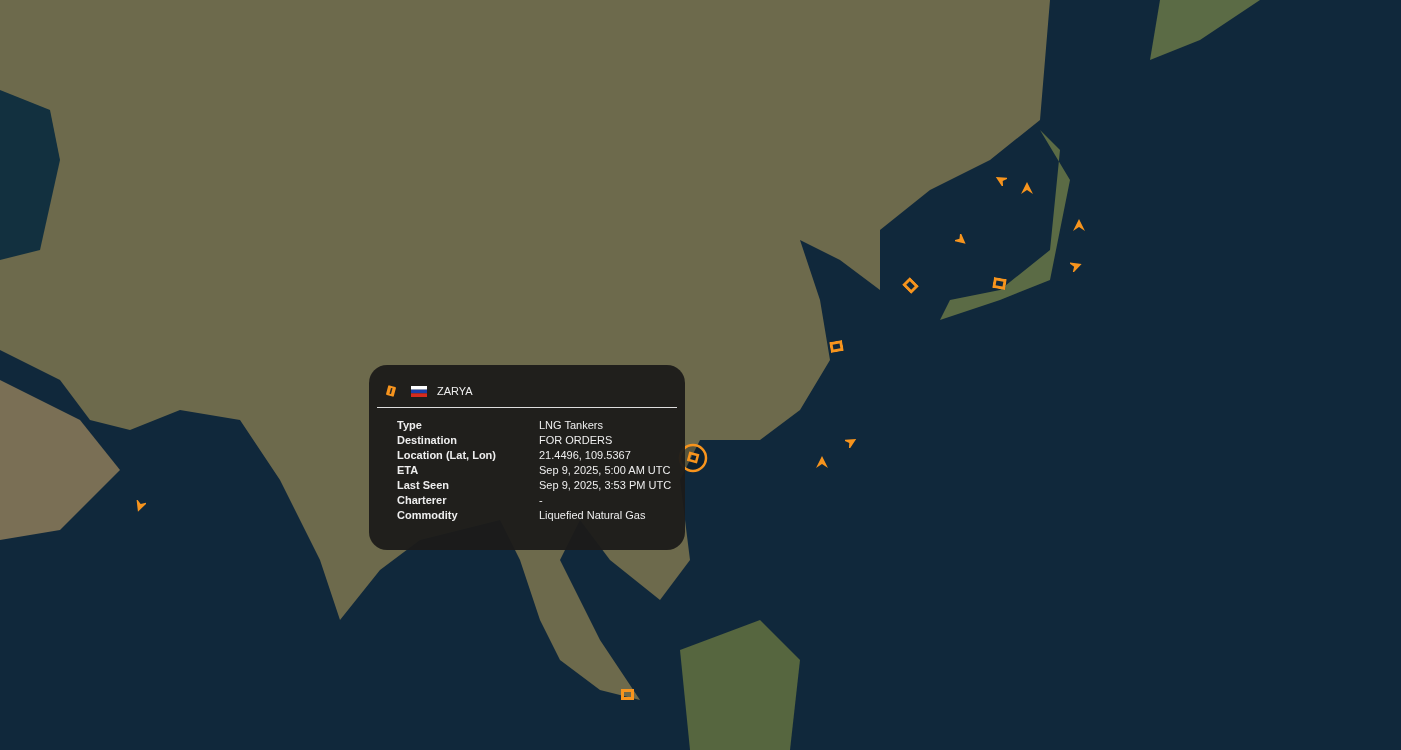  I want to click on vessel-square-icon, so click(627, 694).